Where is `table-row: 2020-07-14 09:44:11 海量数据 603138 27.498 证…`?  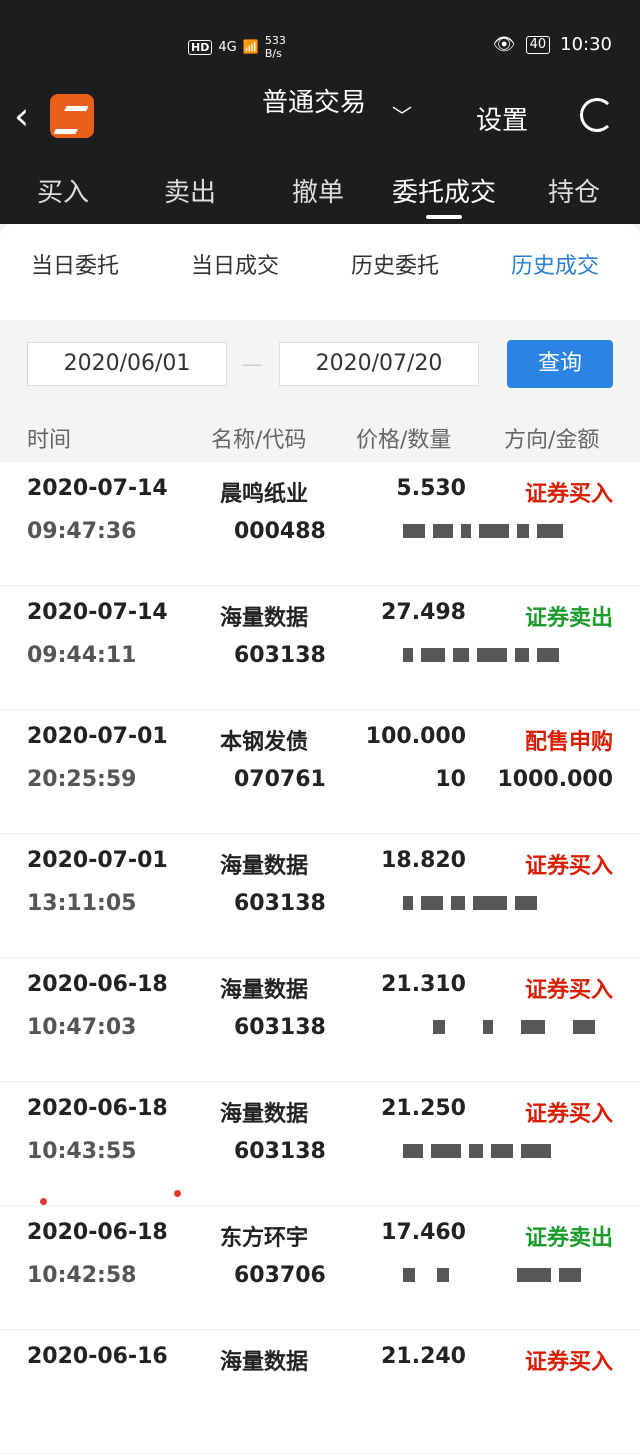
table-row: 2020-07-14 09:44:11 海量数据 603138 27.498 证… is located at coordinates (320, 648).